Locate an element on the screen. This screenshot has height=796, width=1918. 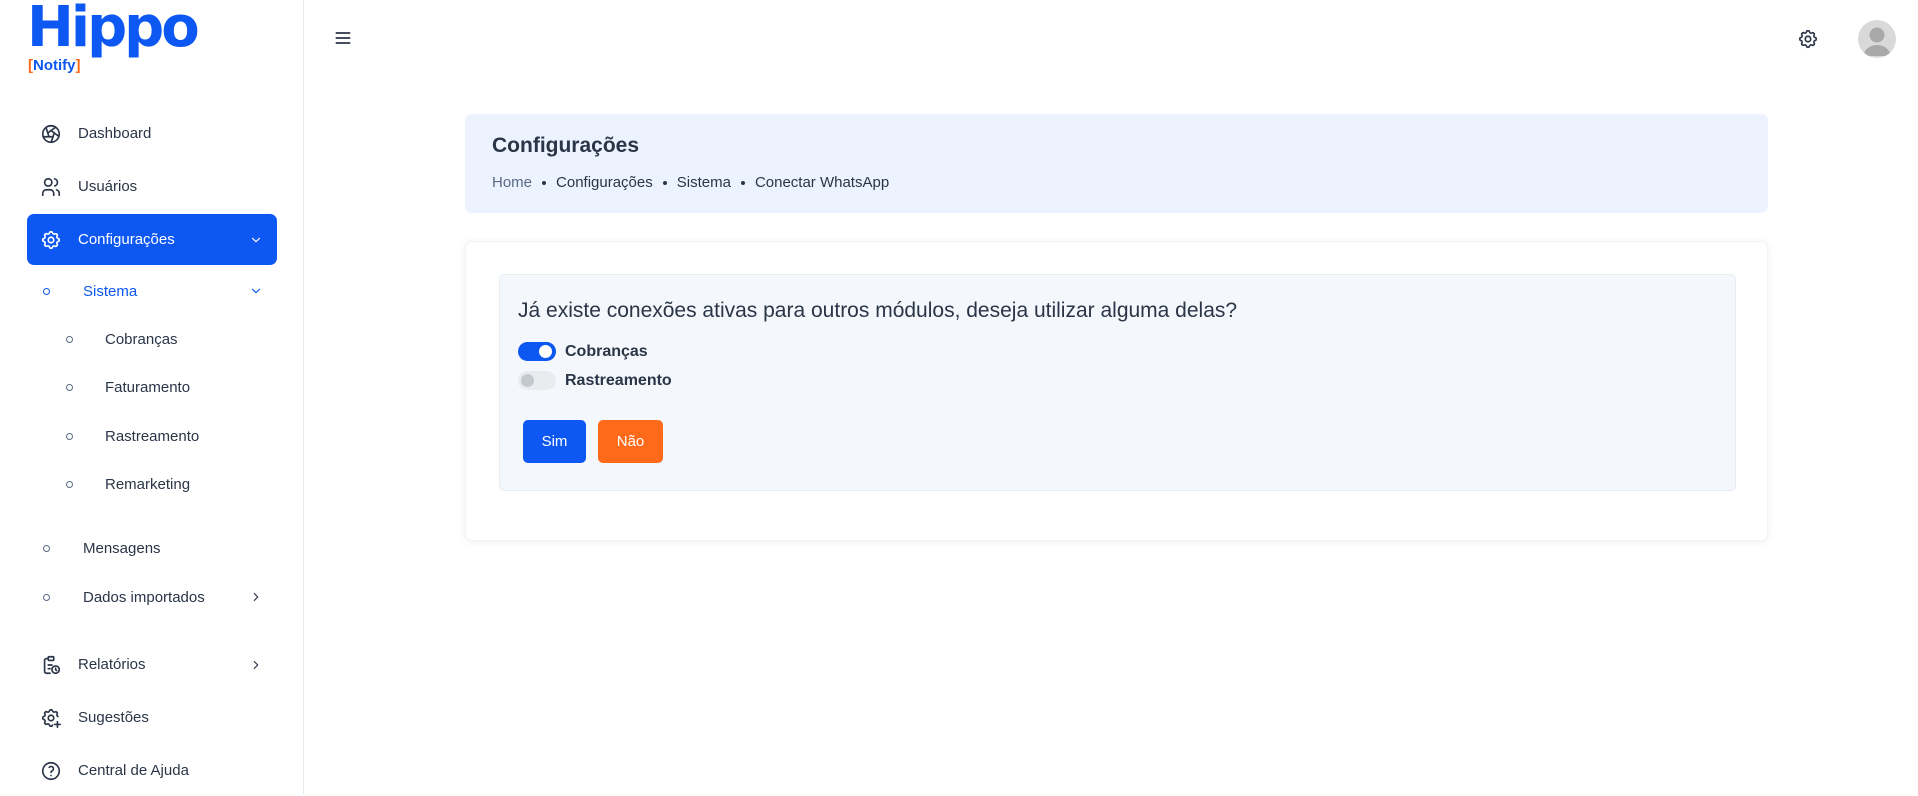
sidebar-subitem-cobrancas: Cobranças is located at coordinates (122, 339).